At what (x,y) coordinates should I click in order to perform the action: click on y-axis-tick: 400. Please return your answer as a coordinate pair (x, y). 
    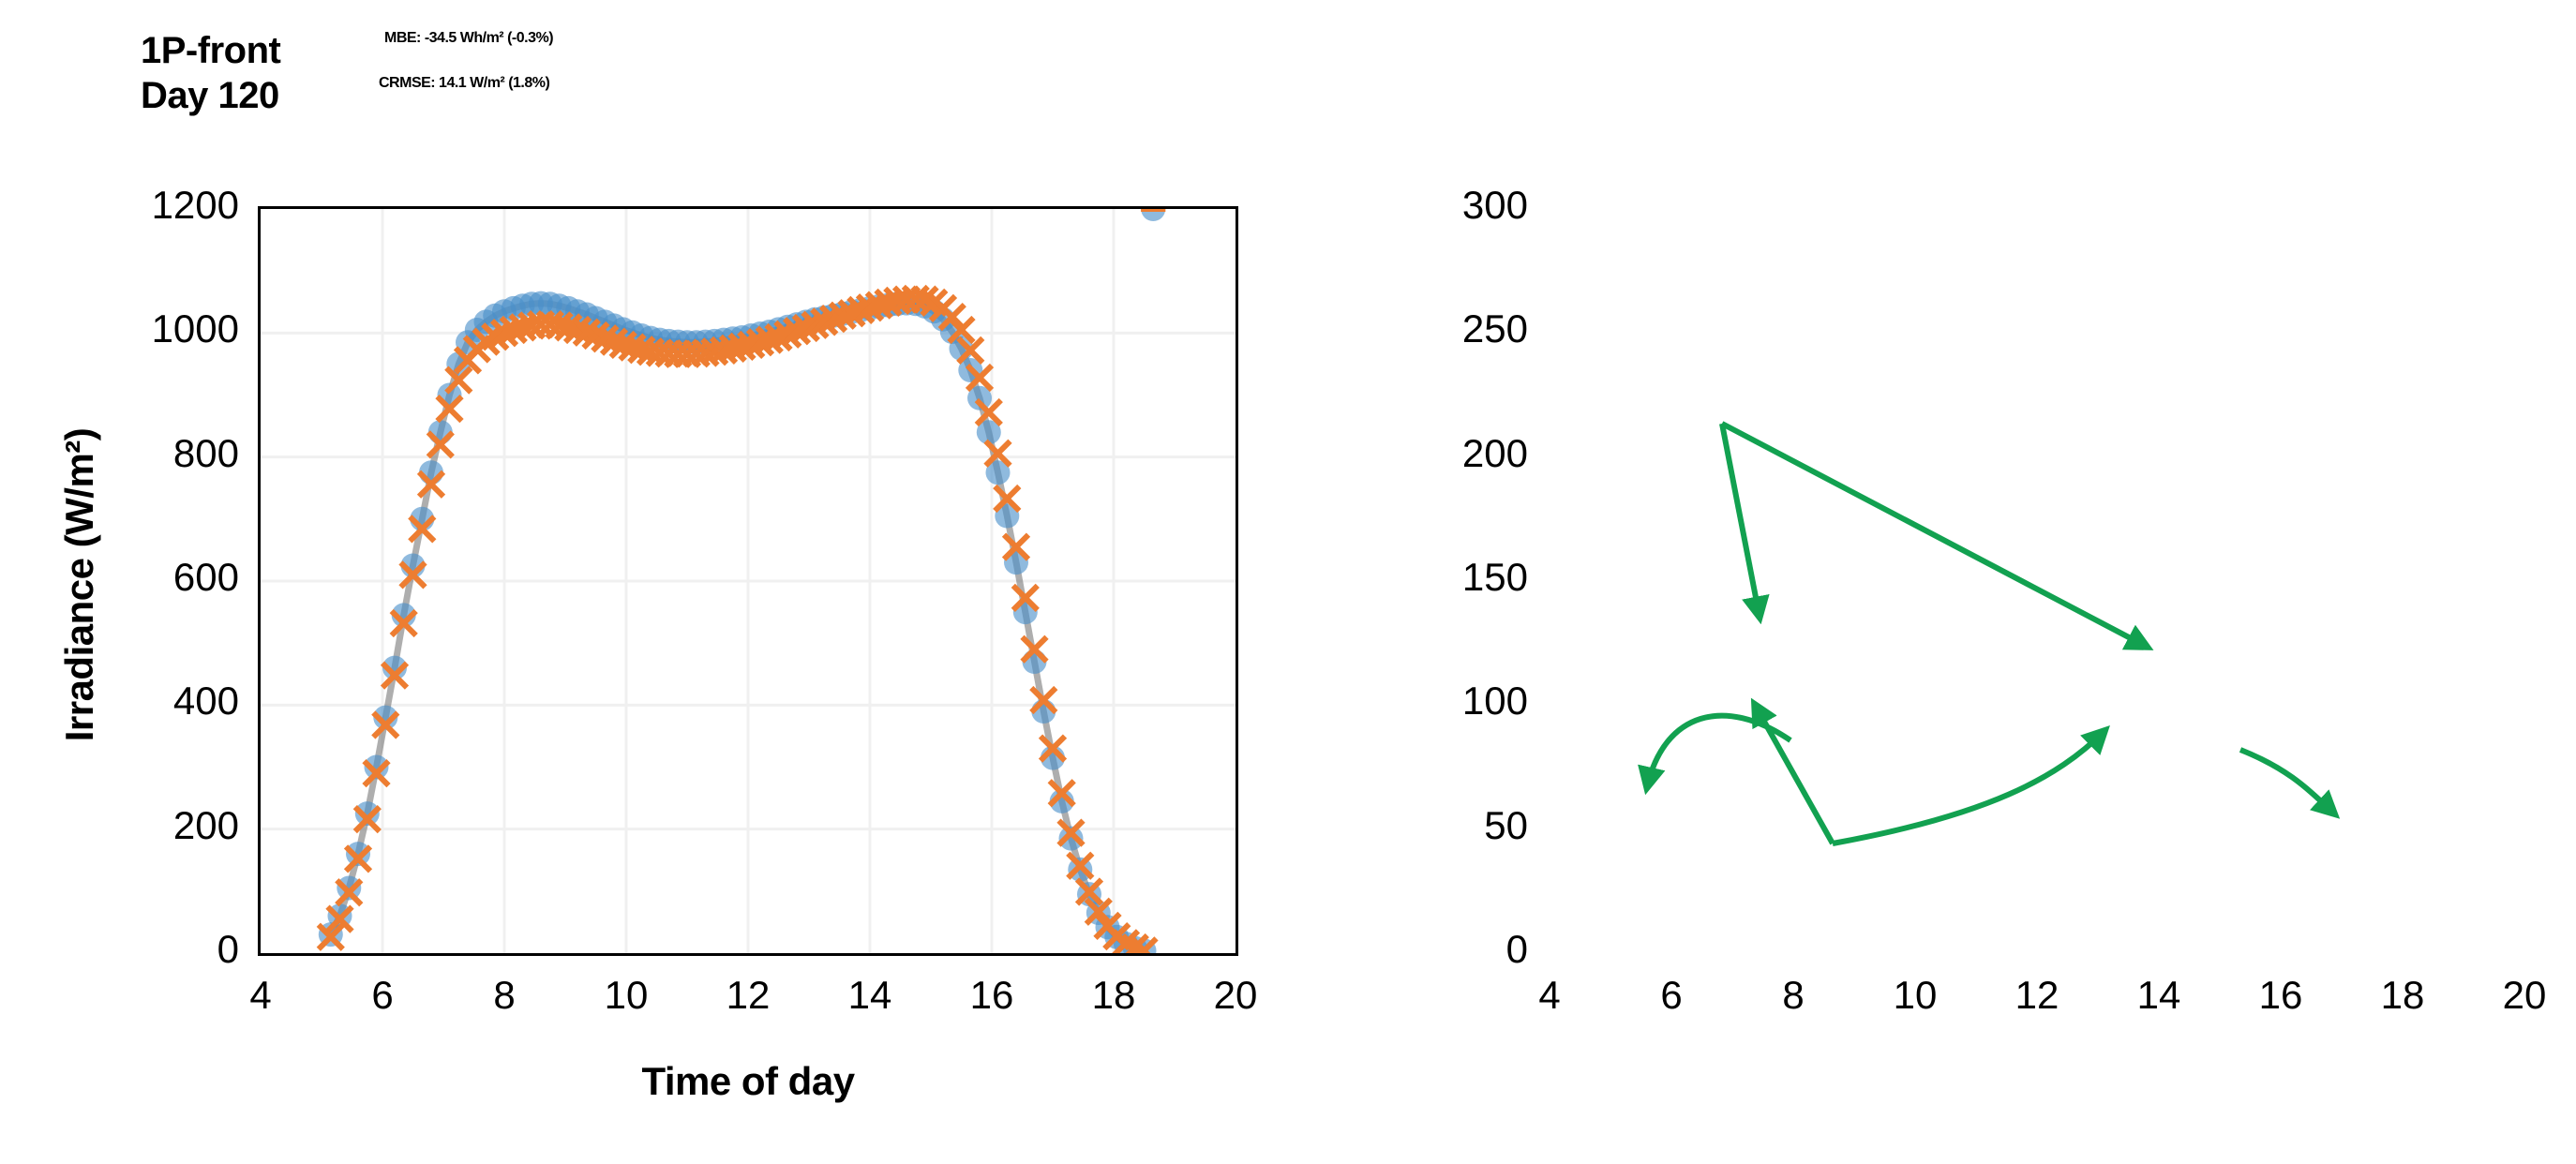
    Looking at the image, I should click on (206, 701).